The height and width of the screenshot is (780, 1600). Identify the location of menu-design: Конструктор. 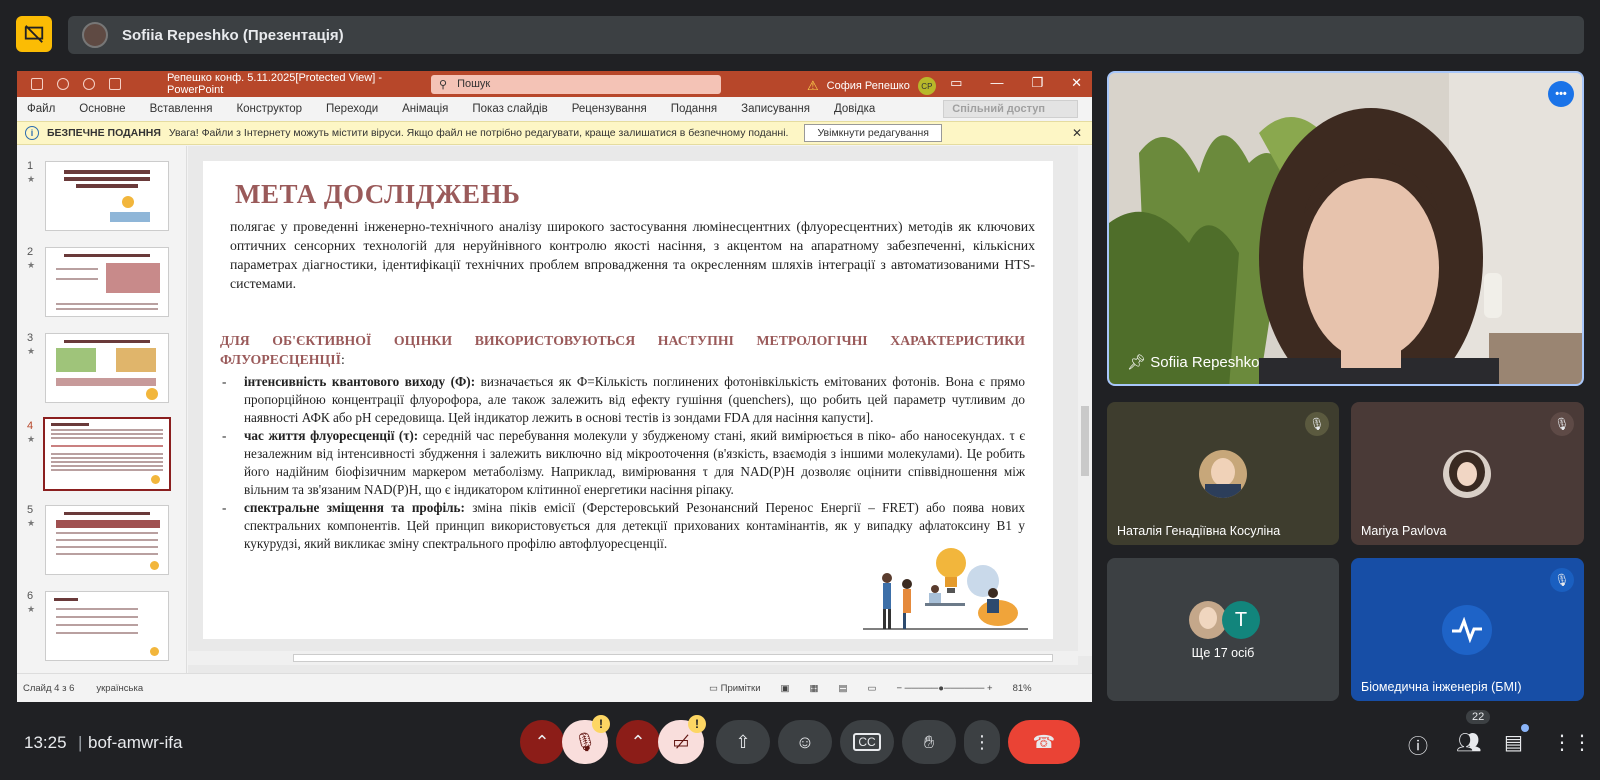
(269, 109).